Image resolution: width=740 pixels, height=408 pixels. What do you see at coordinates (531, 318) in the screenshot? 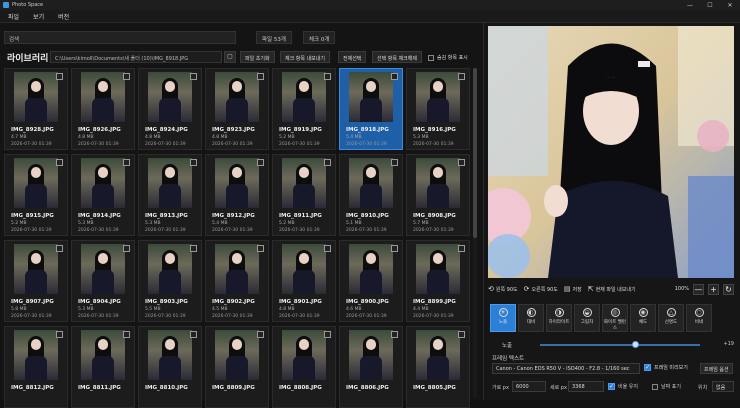
I see `tool-button: ◐ 대비` at bounding box center [531, 318].